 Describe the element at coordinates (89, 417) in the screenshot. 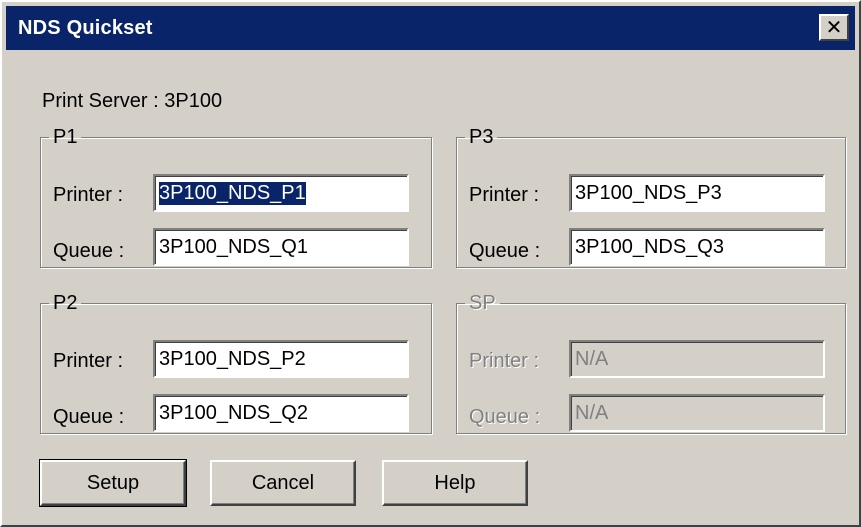

I see `p2-queue-label: Queue :` at that location.